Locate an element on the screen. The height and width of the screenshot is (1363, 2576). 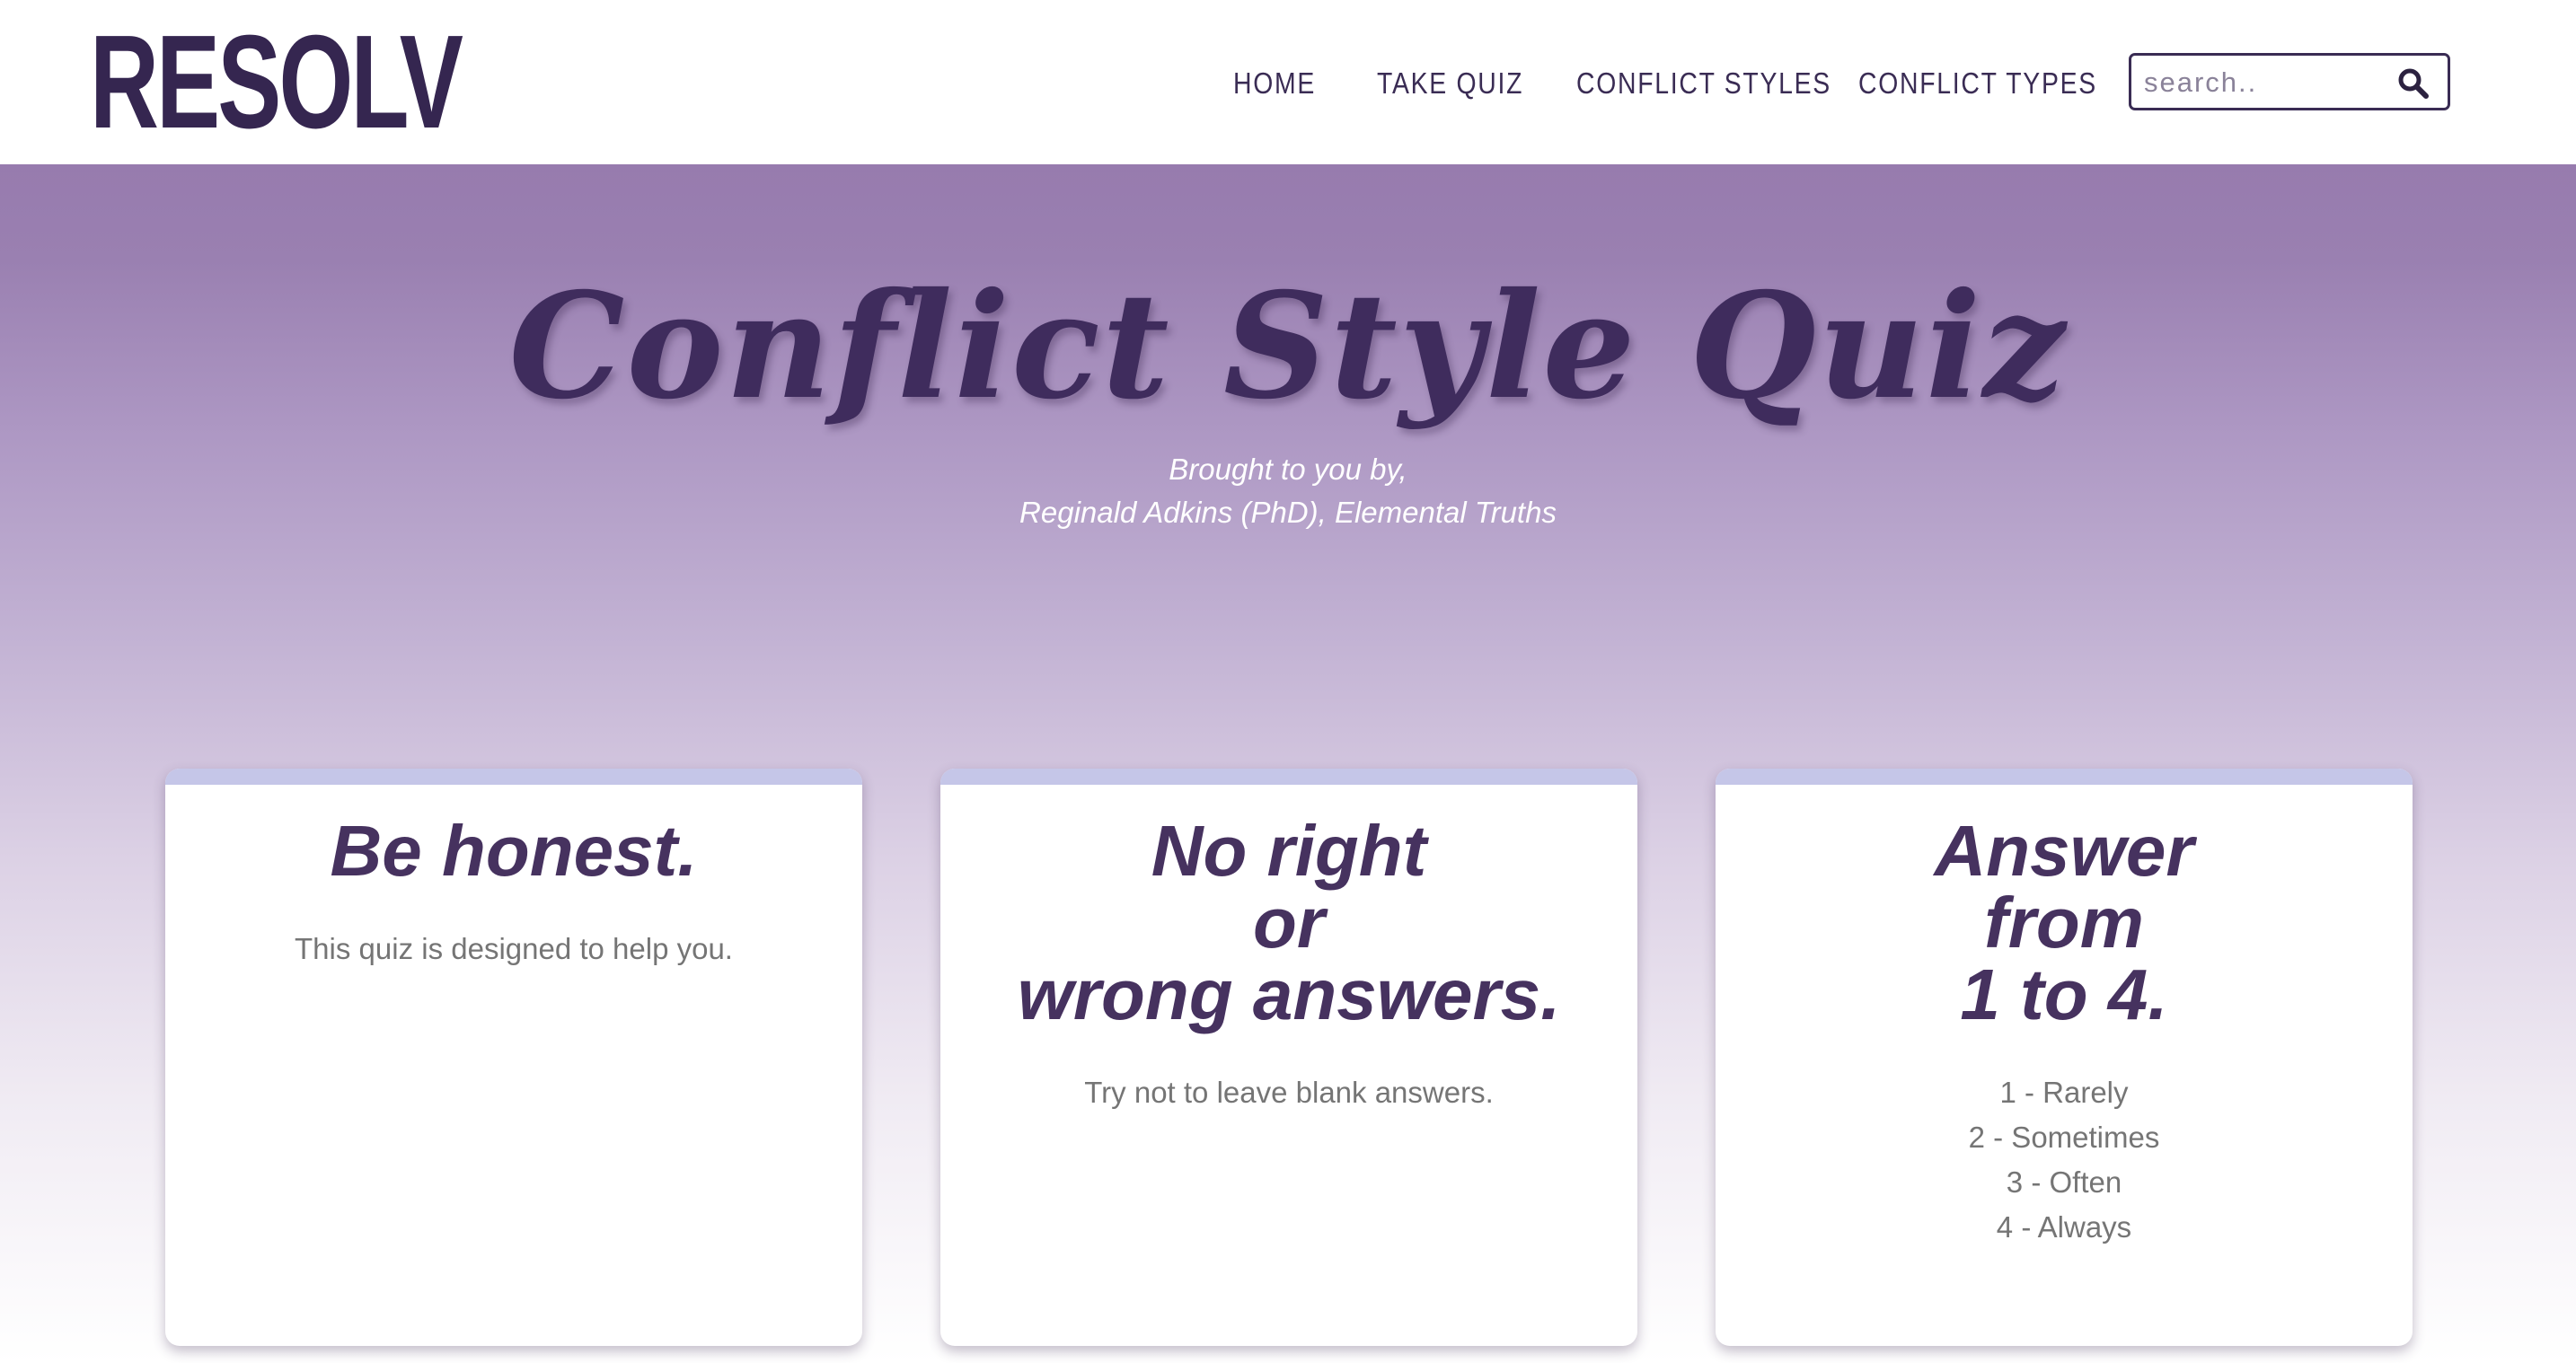
card-heading: Be honest. is located at coordinates (513, 851).